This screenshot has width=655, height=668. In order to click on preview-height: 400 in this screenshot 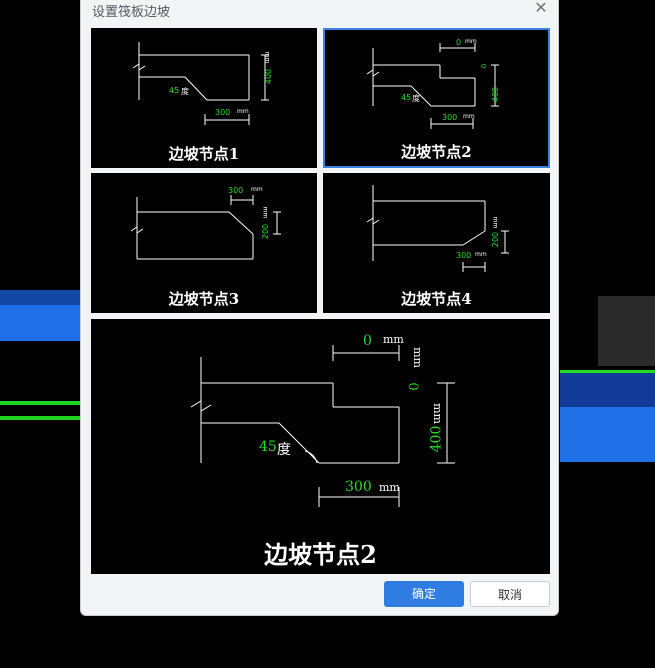, I will do `click(436, 439)`.